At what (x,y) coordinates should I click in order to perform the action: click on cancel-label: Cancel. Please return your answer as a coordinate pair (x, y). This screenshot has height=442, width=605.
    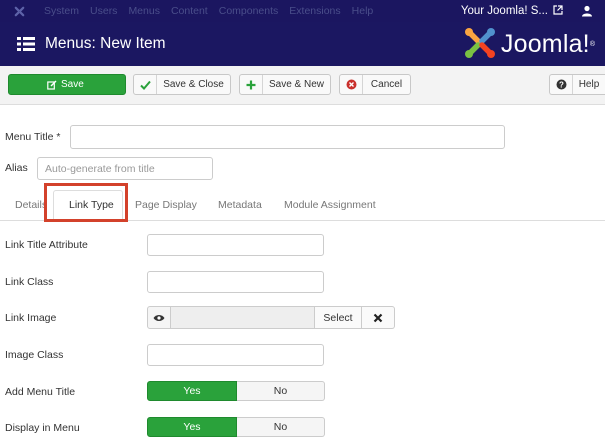
    Looking at the image, I should click on (386, 84).